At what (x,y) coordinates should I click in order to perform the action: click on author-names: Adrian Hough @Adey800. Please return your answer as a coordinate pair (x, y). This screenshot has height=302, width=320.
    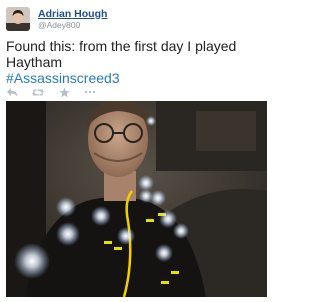
    Looking at the image, I should click on (72, 19).